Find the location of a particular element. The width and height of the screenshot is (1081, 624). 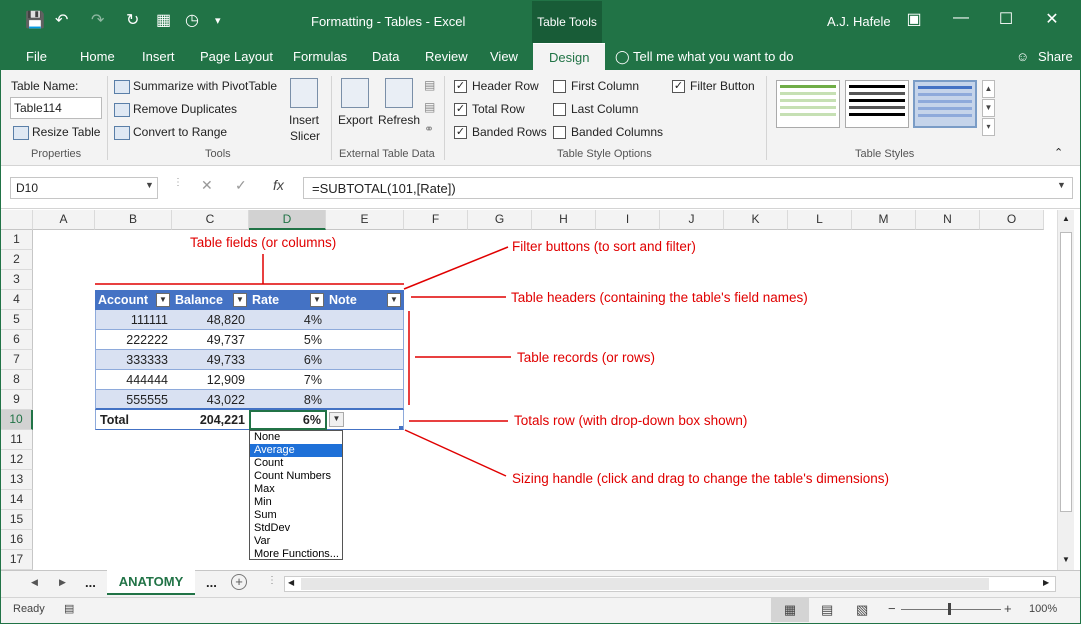

zoom-out-icon: − is located at coordinates (892, 608).